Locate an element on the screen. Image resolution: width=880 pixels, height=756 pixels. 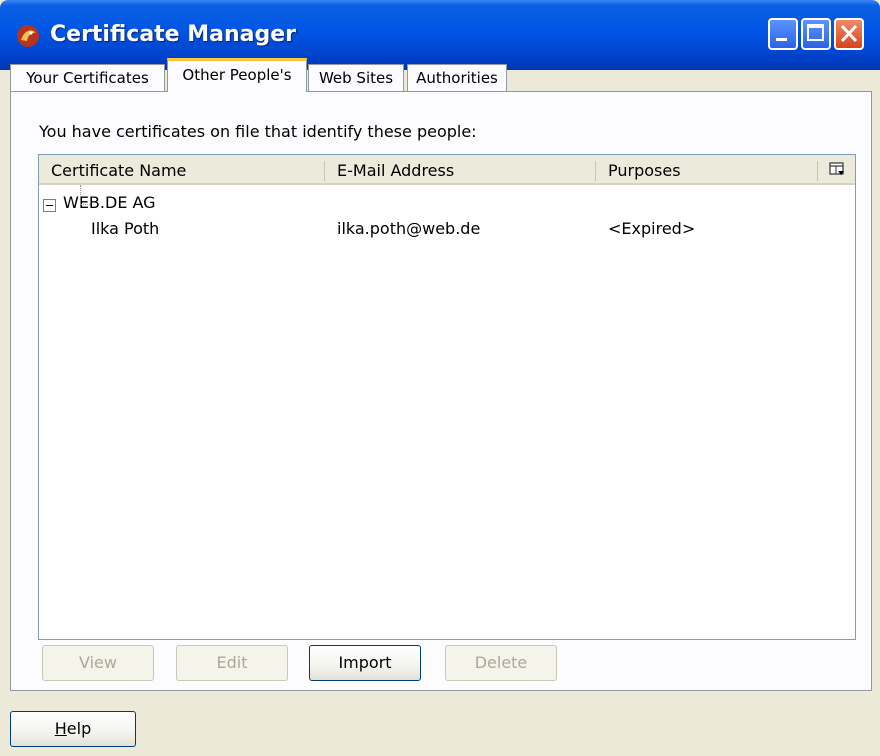
tab-your-certificates: Your Certificates is located at coordinates (87, 78).